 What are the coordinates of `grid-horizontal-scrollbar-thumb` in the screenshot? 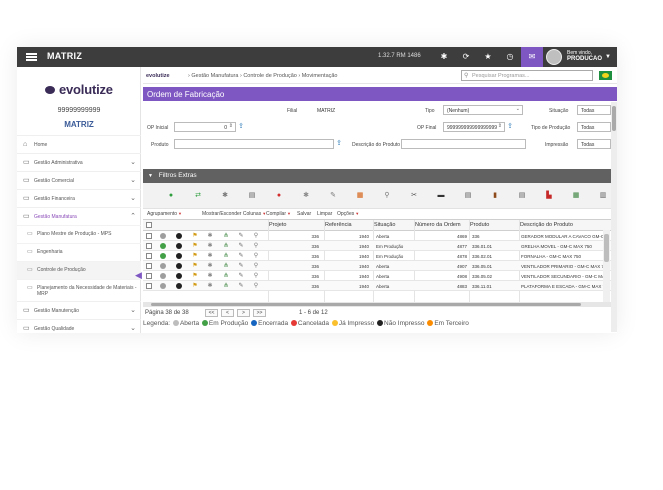 It's located at (366, 304).